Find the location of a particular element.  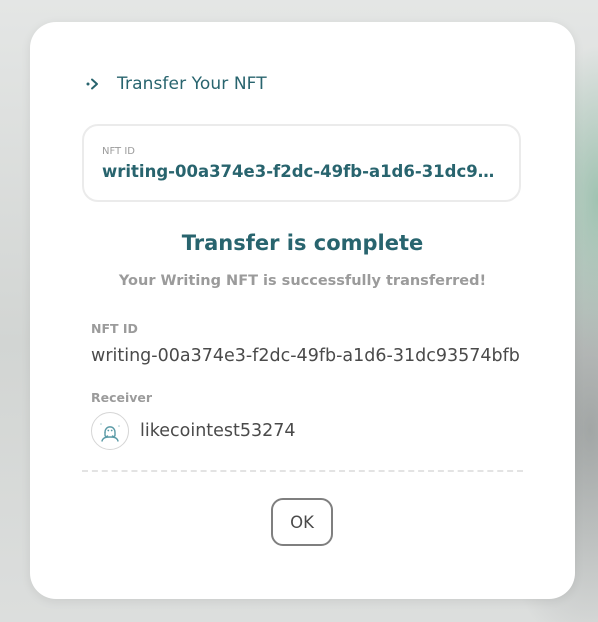

receiver-row: likecointest53274 is located at coordinates (193, 431).